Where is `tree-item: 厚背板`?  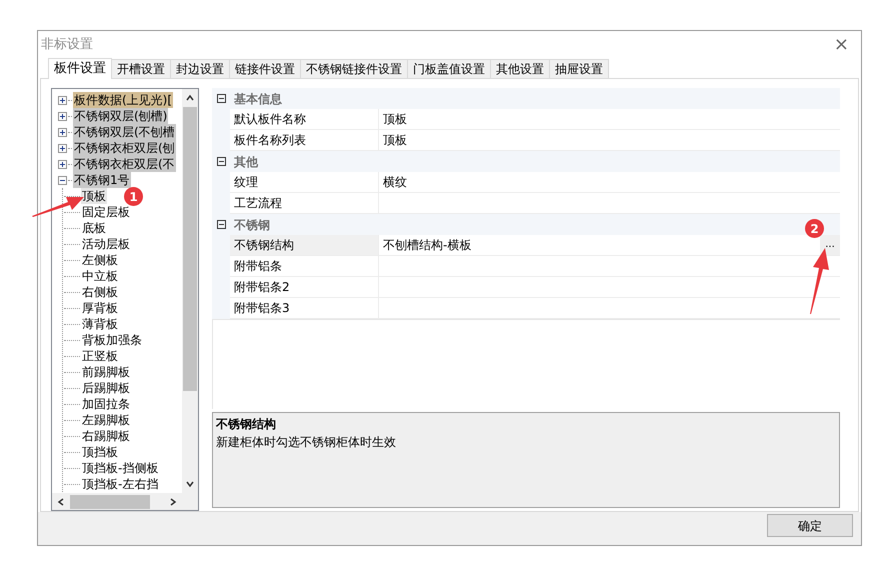
tree-item: 厚背板 is located at coordinates (100, 308).